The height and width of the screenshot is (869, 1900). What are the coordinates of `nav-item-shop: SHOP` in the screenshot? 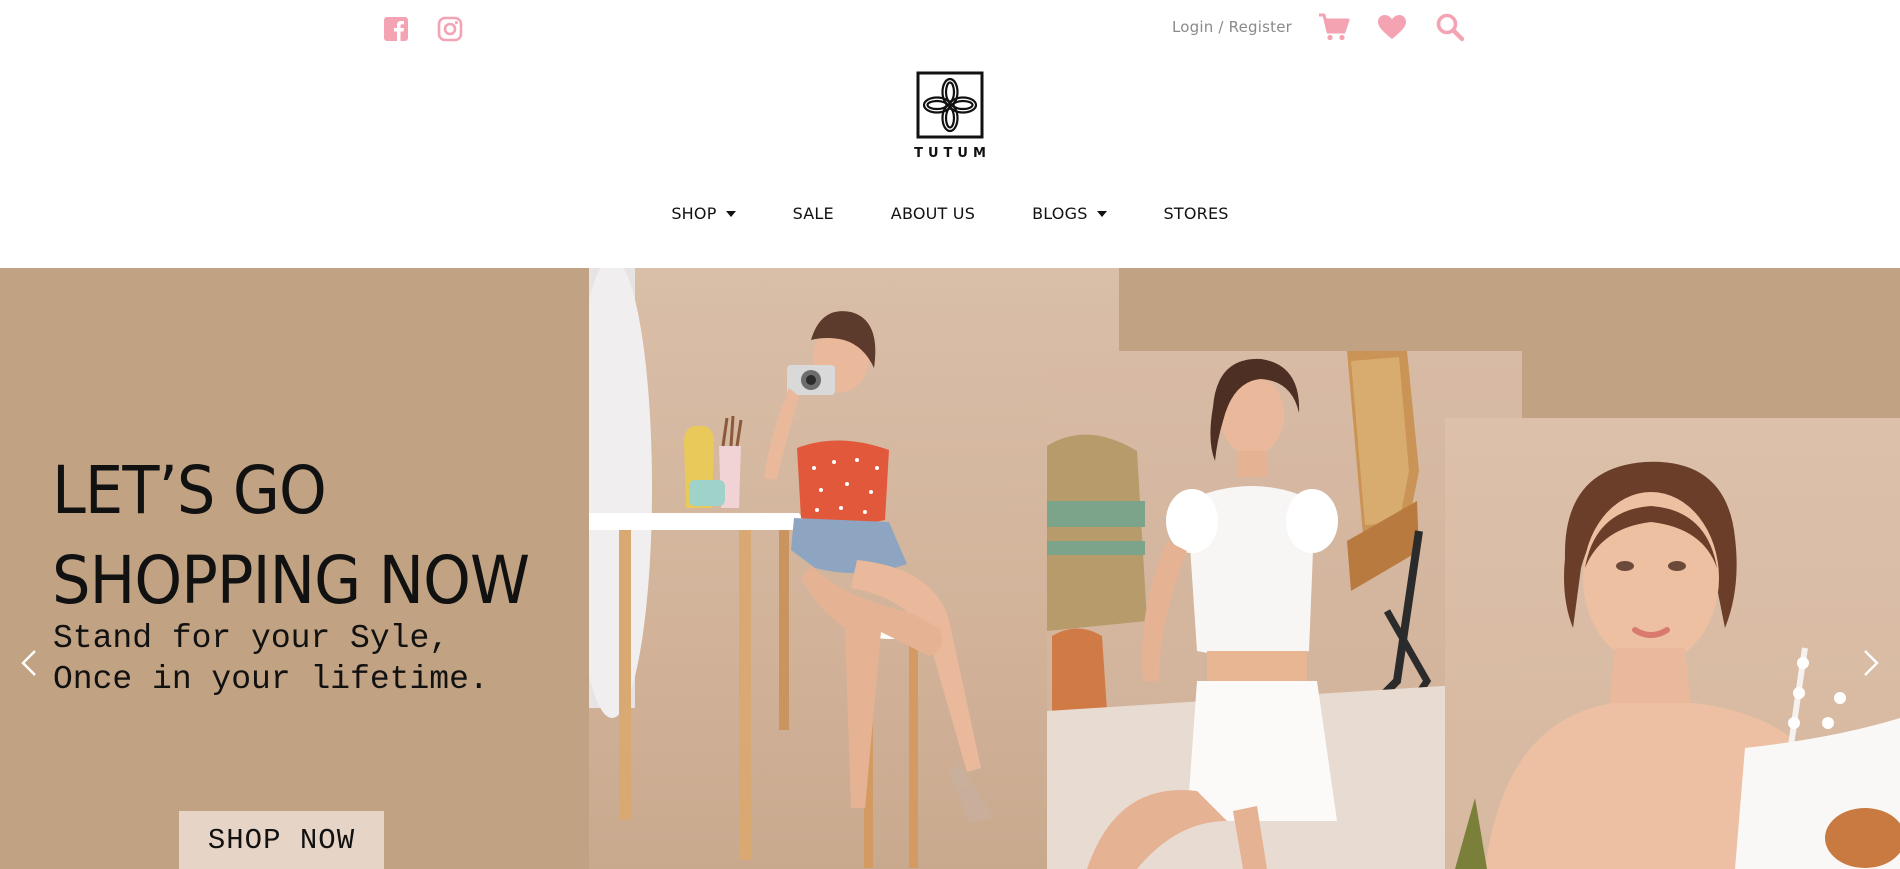 It's located at (703, 213).